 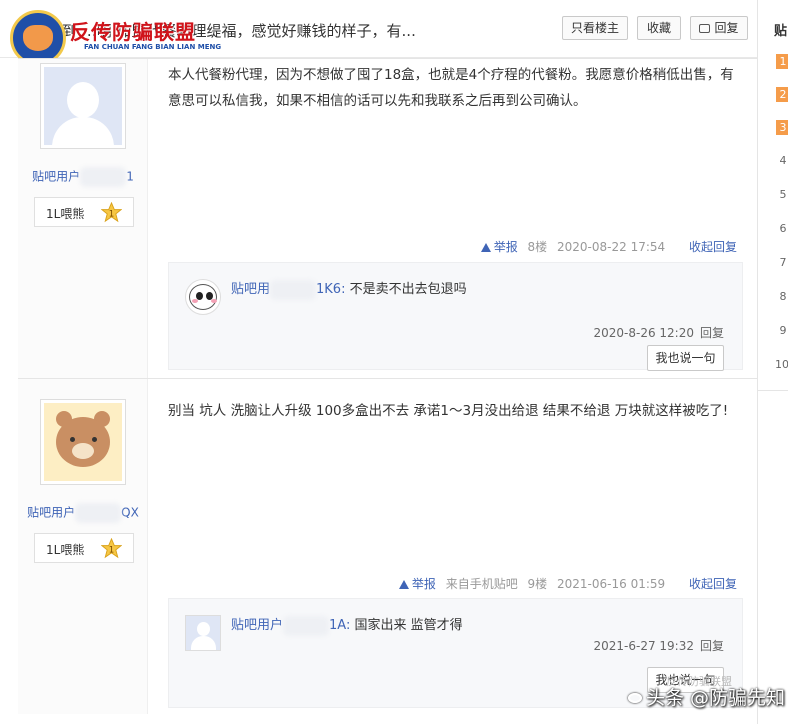 What do you see at coordinates (133, 32) in the screenshot?
I see `logo-text: 反传防骗联盟` at bounding box center [133, 32].